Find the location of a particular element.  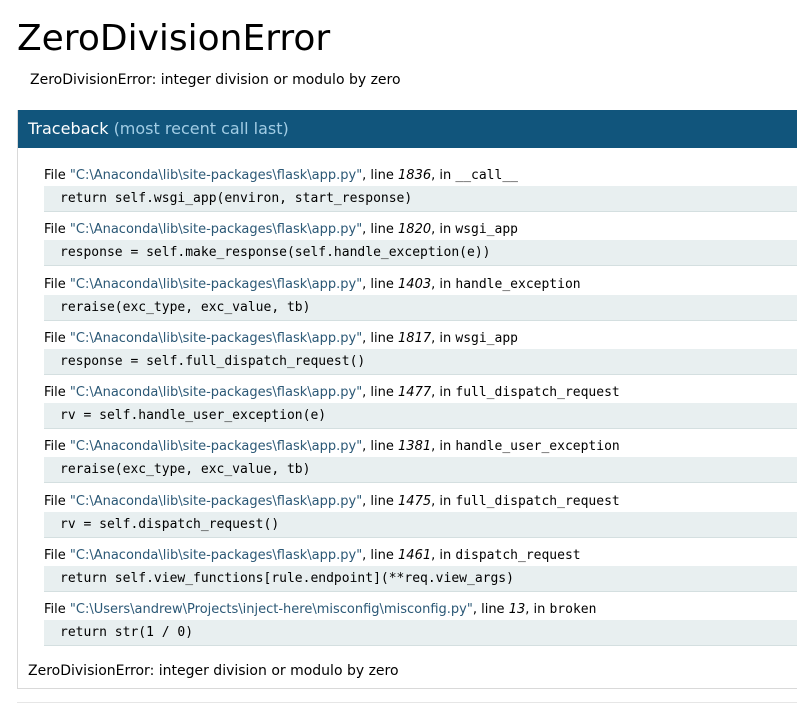

traceback-subtitle: (most recent call last) is located at coordinates (201, 128).